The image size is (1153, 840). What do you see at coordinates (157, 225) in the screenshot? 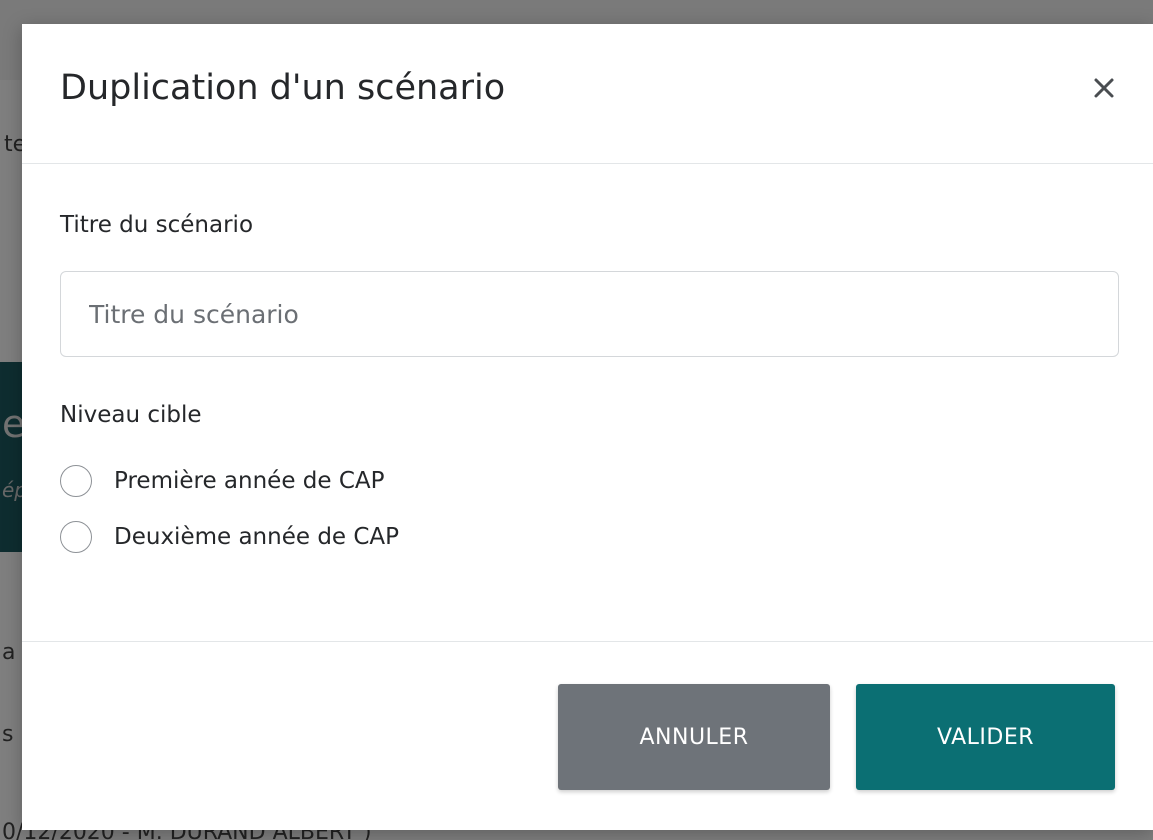
I see `title-field-label: Titre du scénario` at bounding box center [157, 225].